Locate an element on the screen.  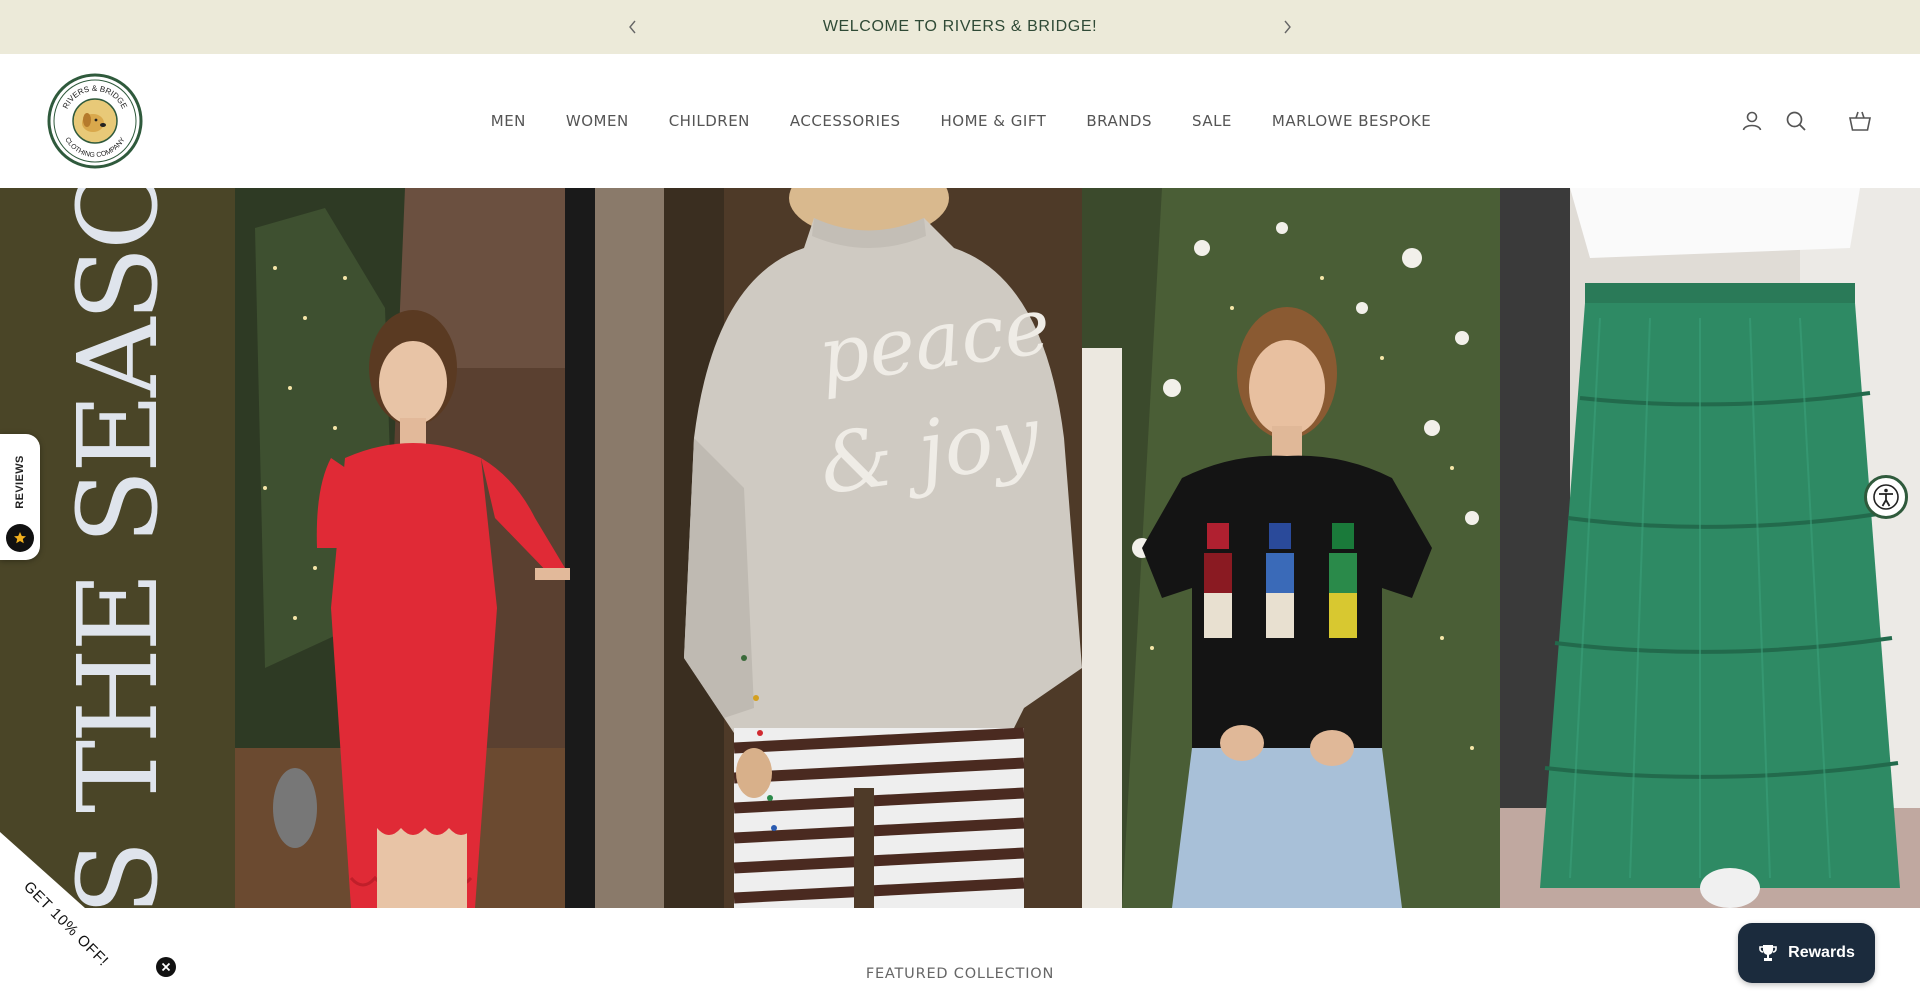
star-icon is located at coordinates (20, 538).